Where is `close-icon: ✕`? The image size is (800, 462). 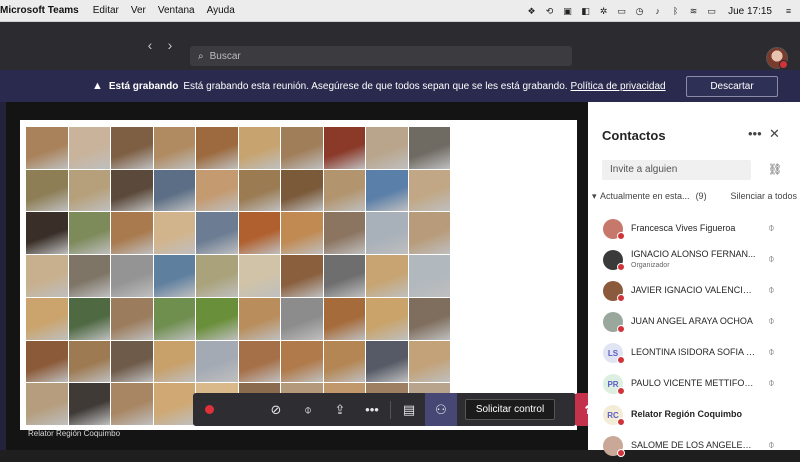 close-icon: ✕ is located at coordinates (774, 134).